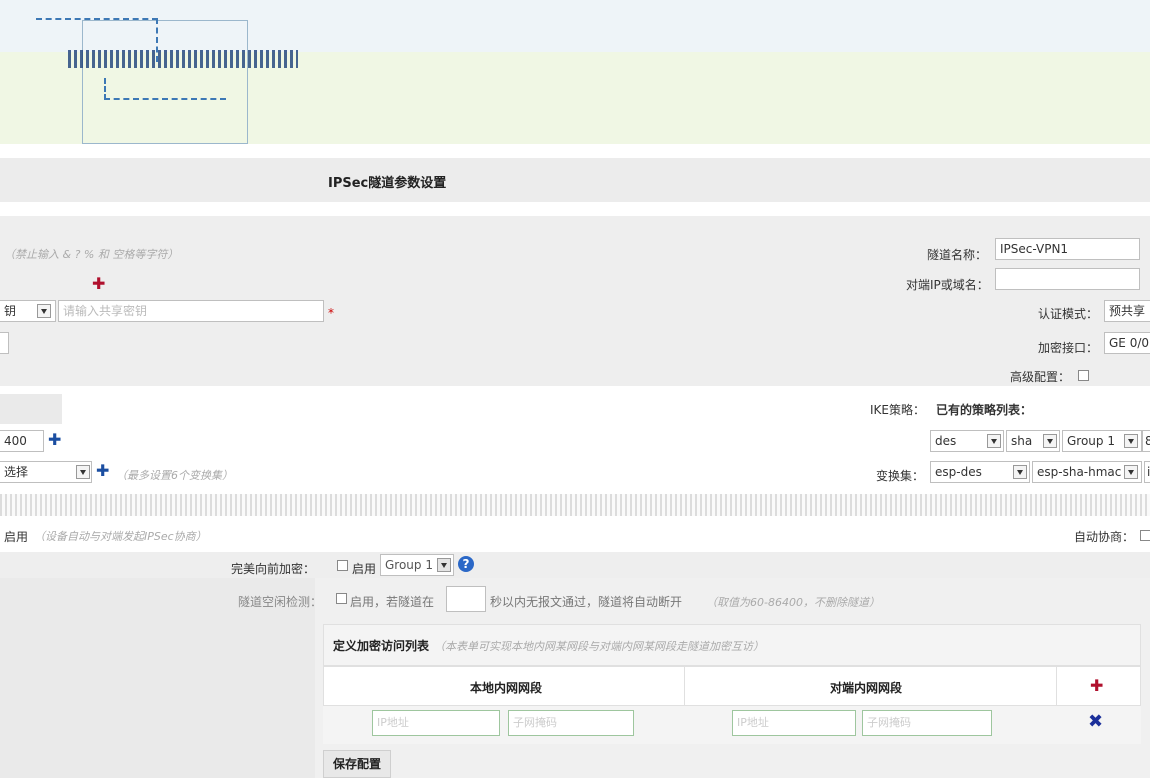  What do you see at coordinates (900, 476) in the screenshot?
I see `transform-label: 变换集：` at bounding box center [900, 476].